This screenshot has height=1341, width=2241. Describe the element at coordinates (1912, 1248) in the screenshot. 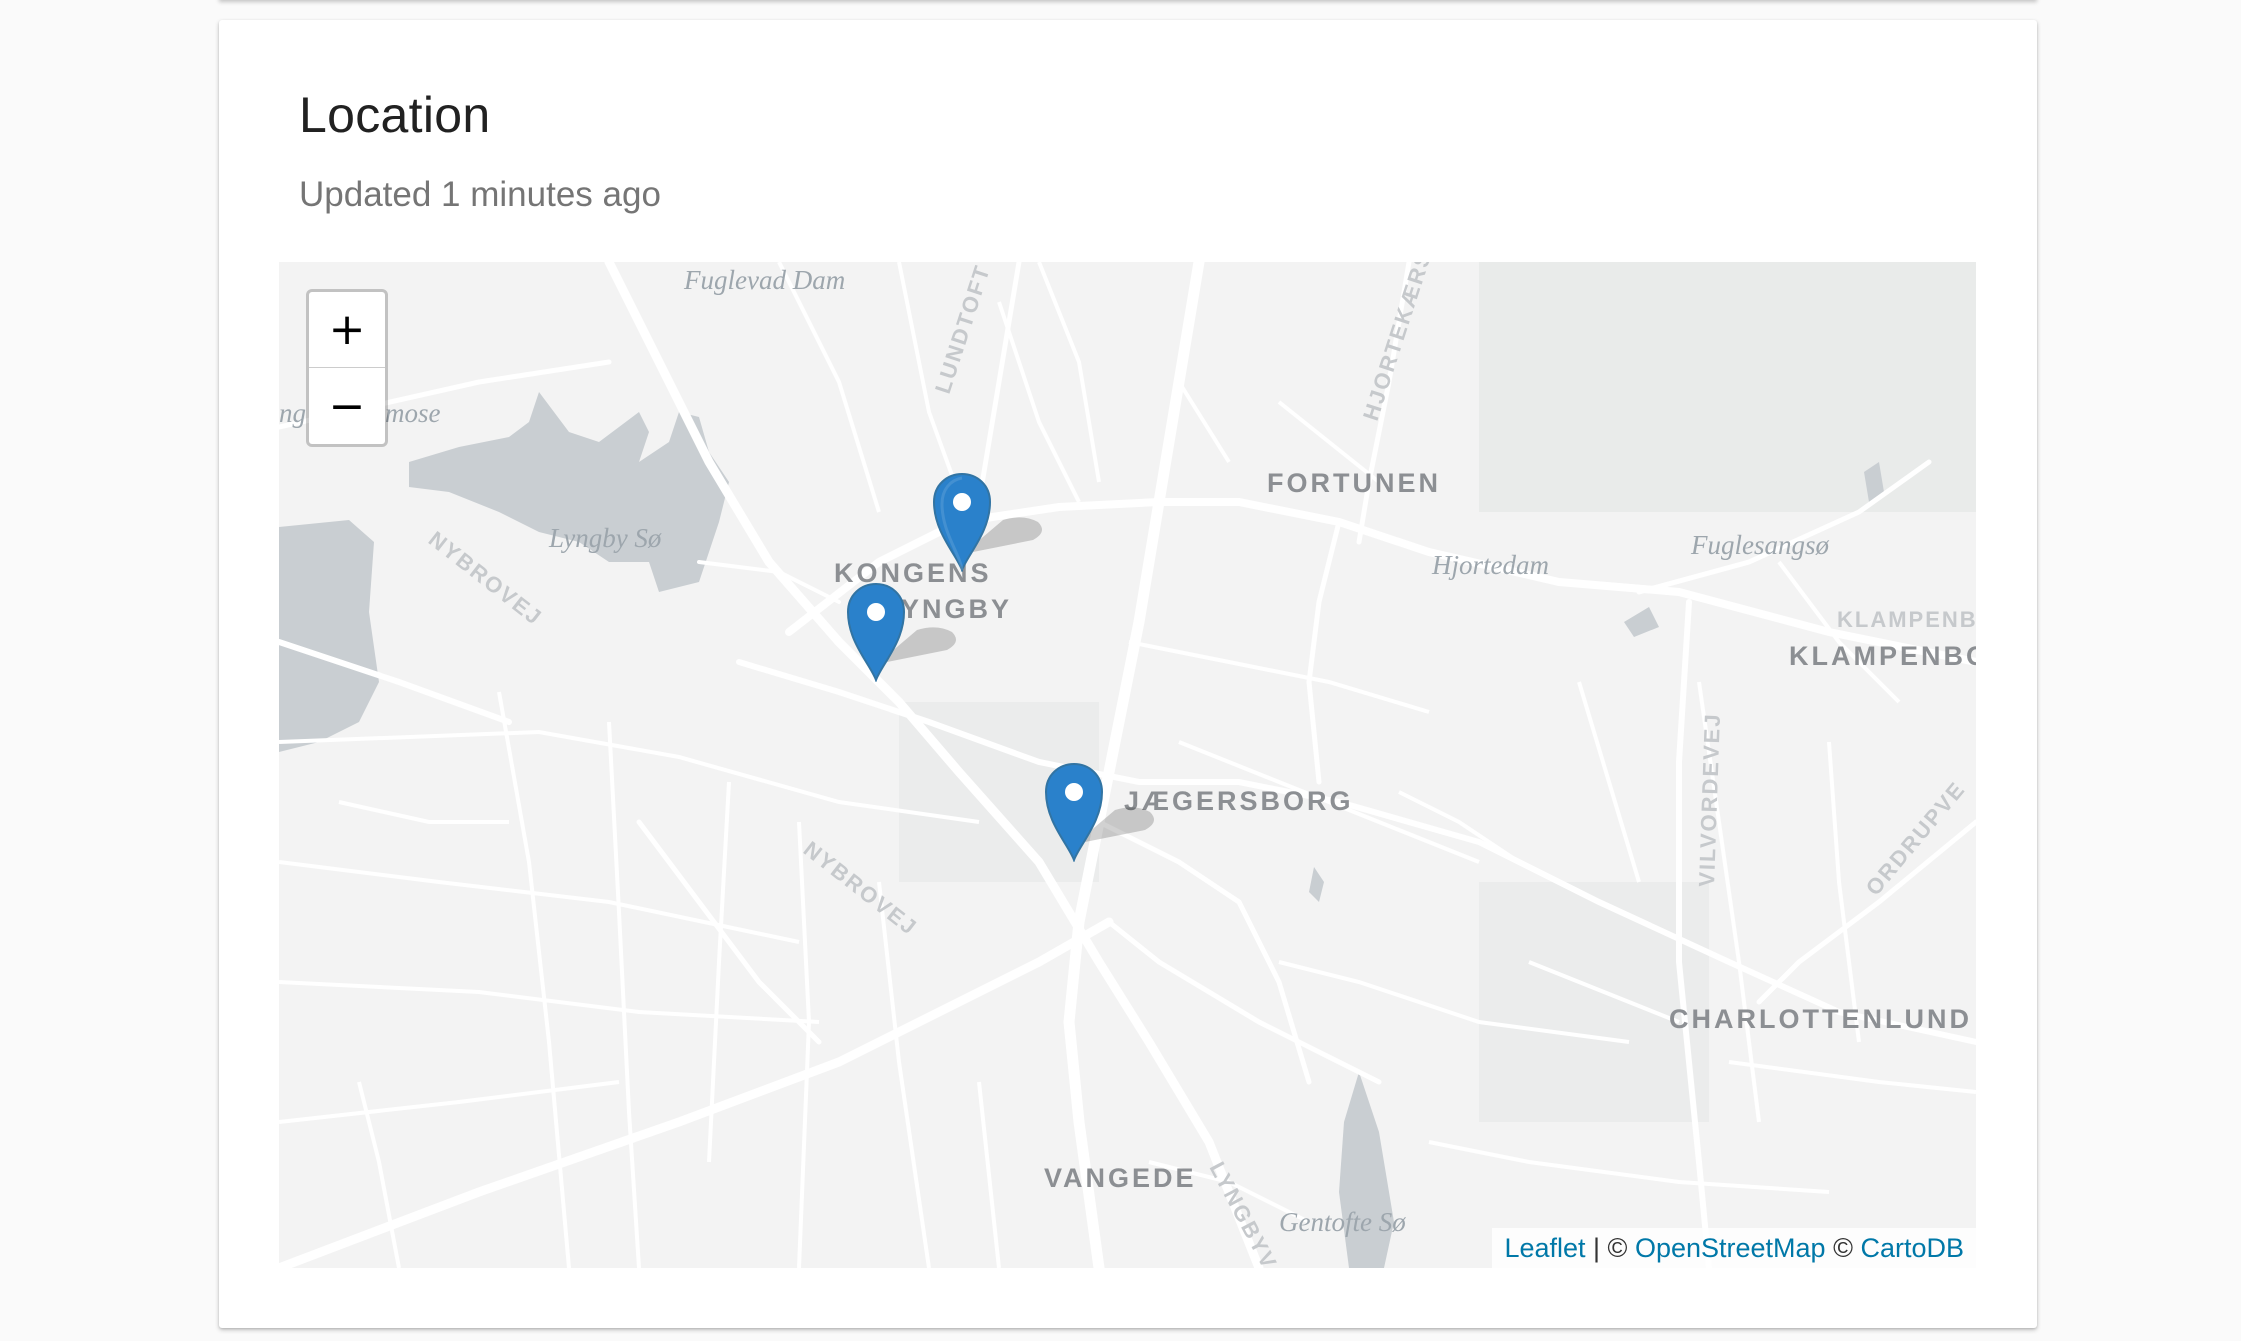

I see `cartodb-link: CartoDB` at that location.